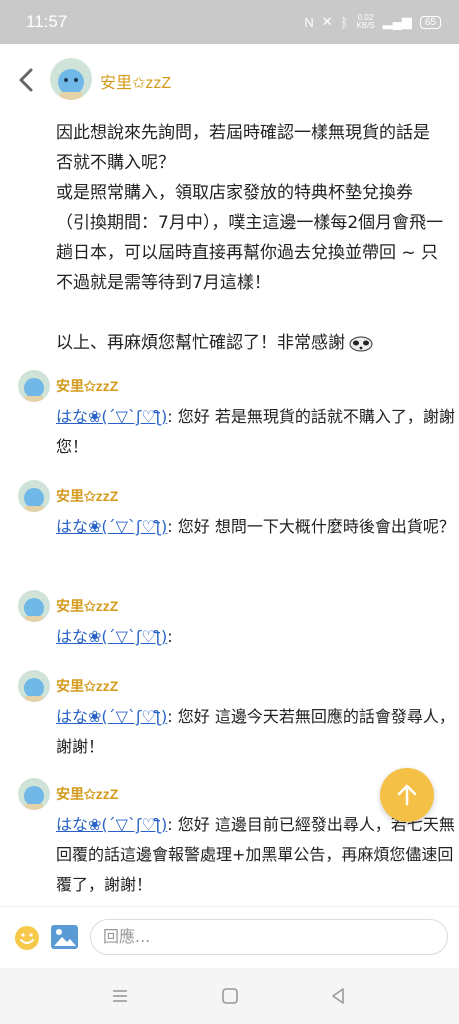  Describe the element at coordinates (170, 636) in the screenshot. I see `comment-body: :` at that location.